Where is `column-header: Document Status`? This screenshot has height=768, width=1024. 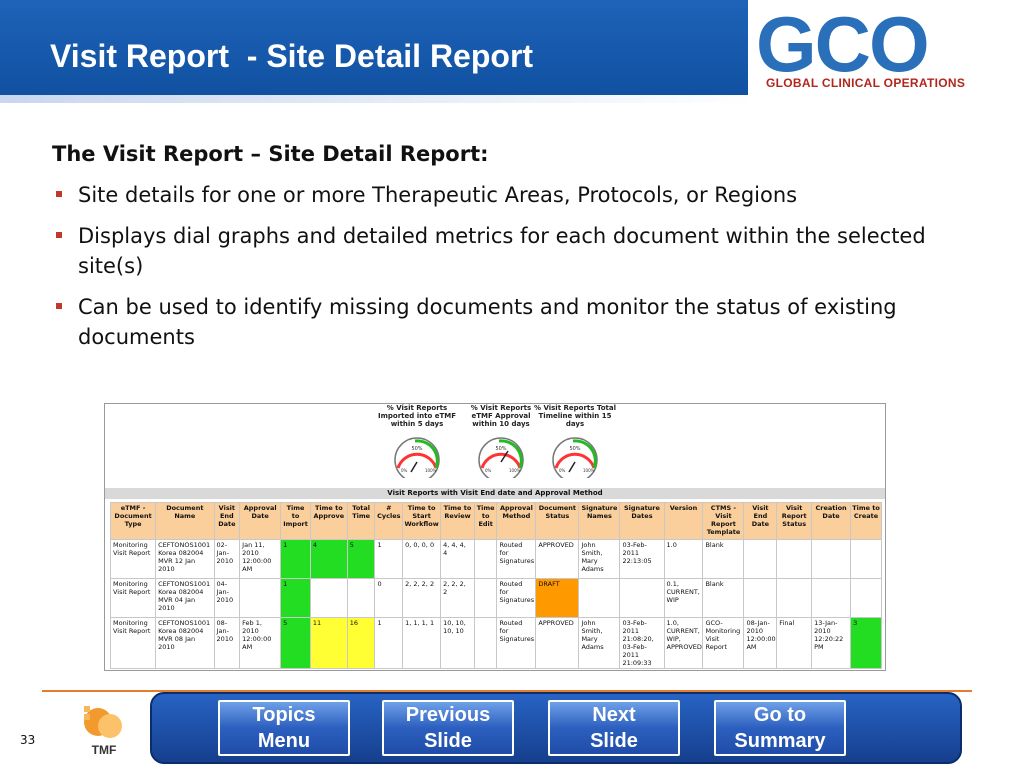 column-header: Document Status is located at coordinates (557, 521).